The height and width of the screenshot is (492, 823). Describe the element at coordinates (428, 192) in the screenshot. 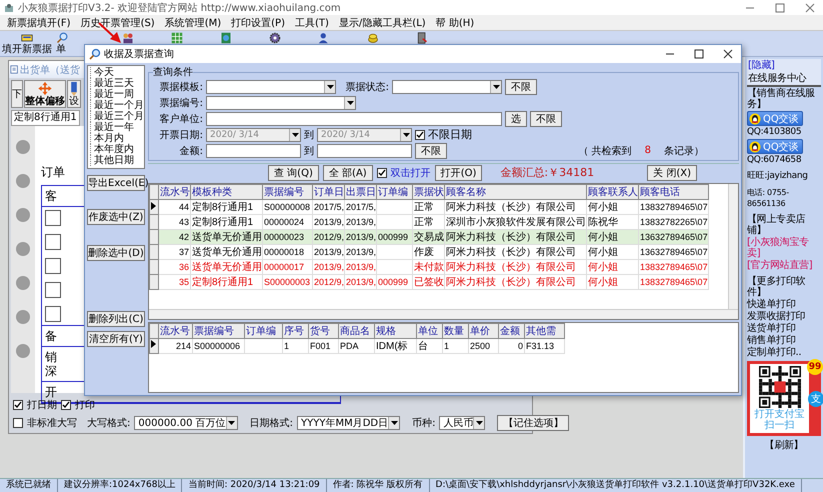

I see `column-header: 票据状` at that location.